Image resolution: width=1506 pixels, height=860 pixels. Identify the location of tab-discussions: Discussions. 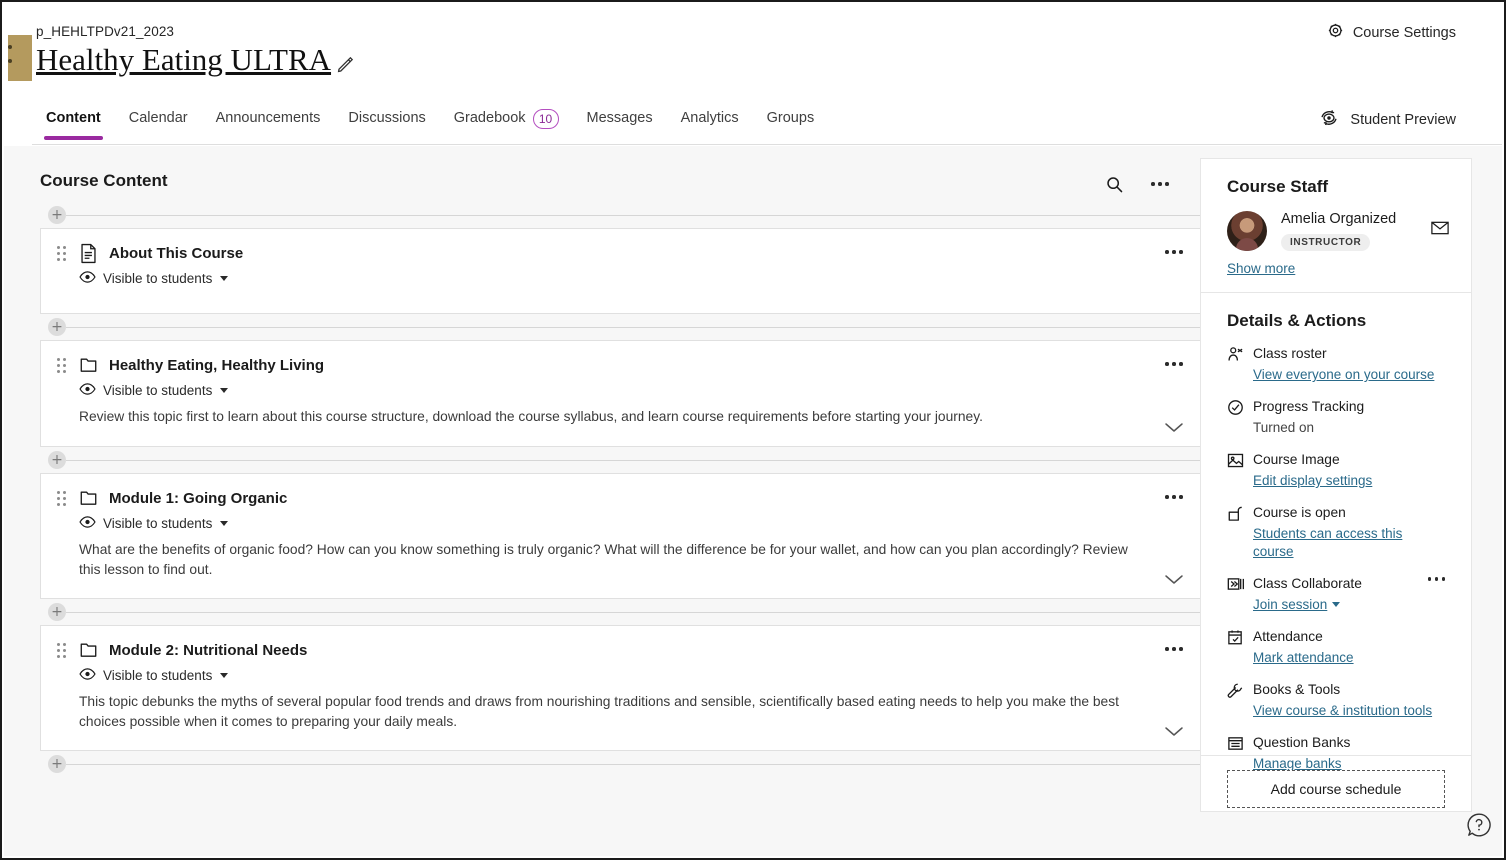
(386, 122).